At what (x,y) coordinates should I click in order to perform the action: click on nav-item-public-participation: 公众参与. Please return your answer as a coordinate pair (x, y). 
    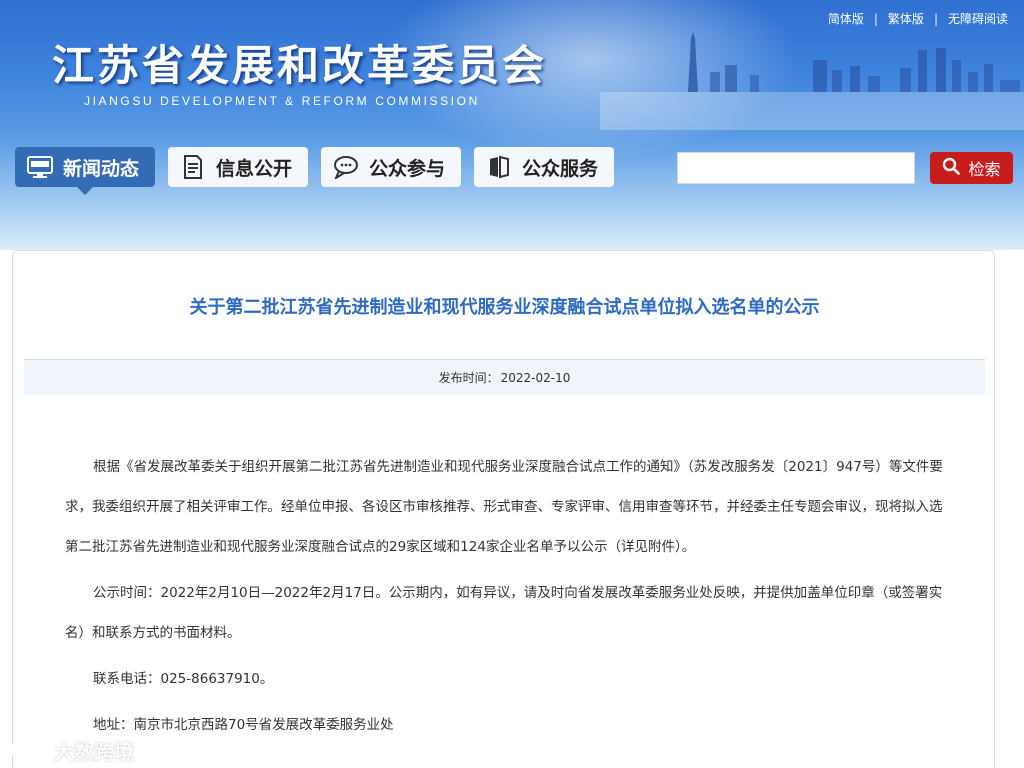
    Looking at the image, I should click on (391, 167).